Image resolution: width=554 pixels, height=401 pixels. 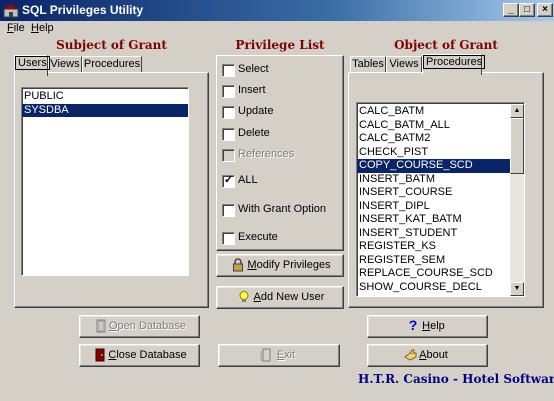 I want to click on list-item: INSERT_KAT_BATM, so click(x=433, y=220).